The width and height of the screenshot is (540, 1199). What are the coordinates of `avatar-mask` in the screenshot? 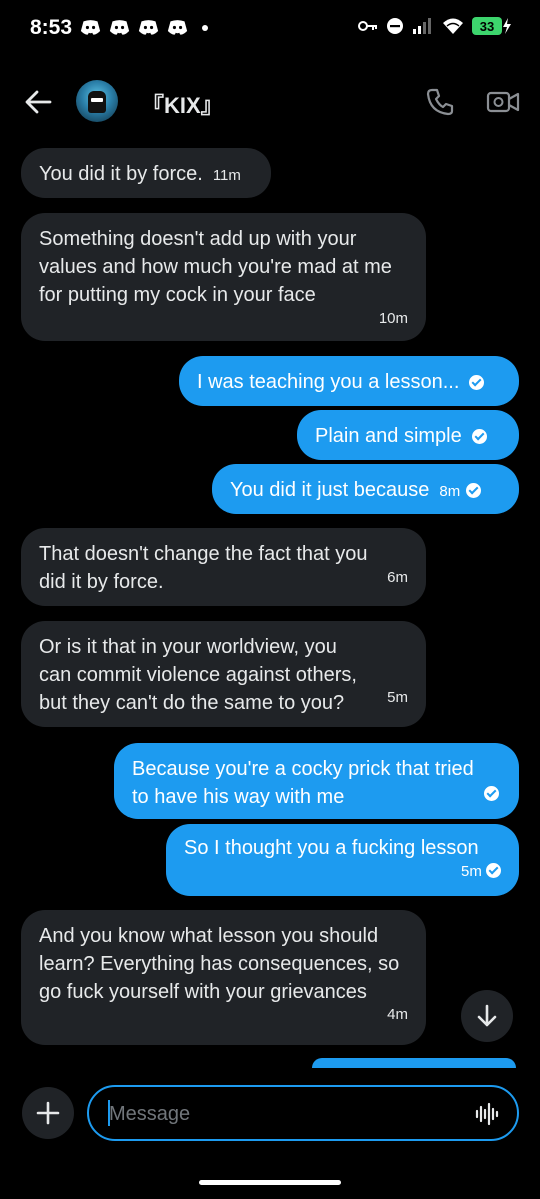 It's located at (97, 100).